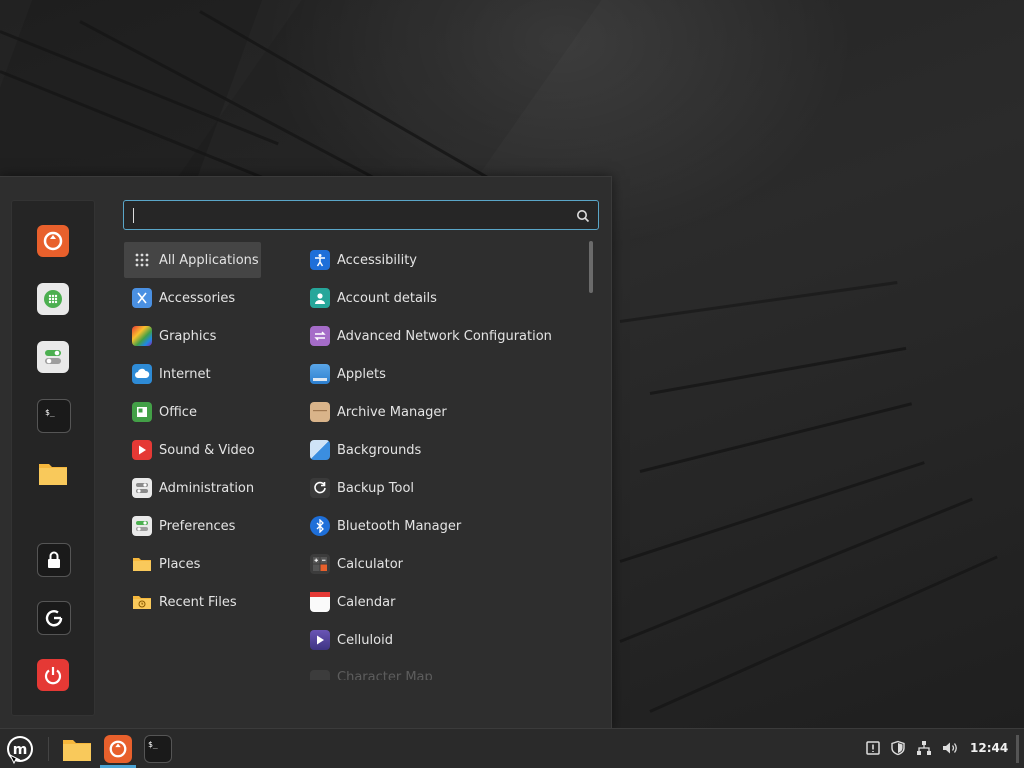 This screenshot has width=1024, height=768. I want to click on category-label: Office, so click(178, 412).